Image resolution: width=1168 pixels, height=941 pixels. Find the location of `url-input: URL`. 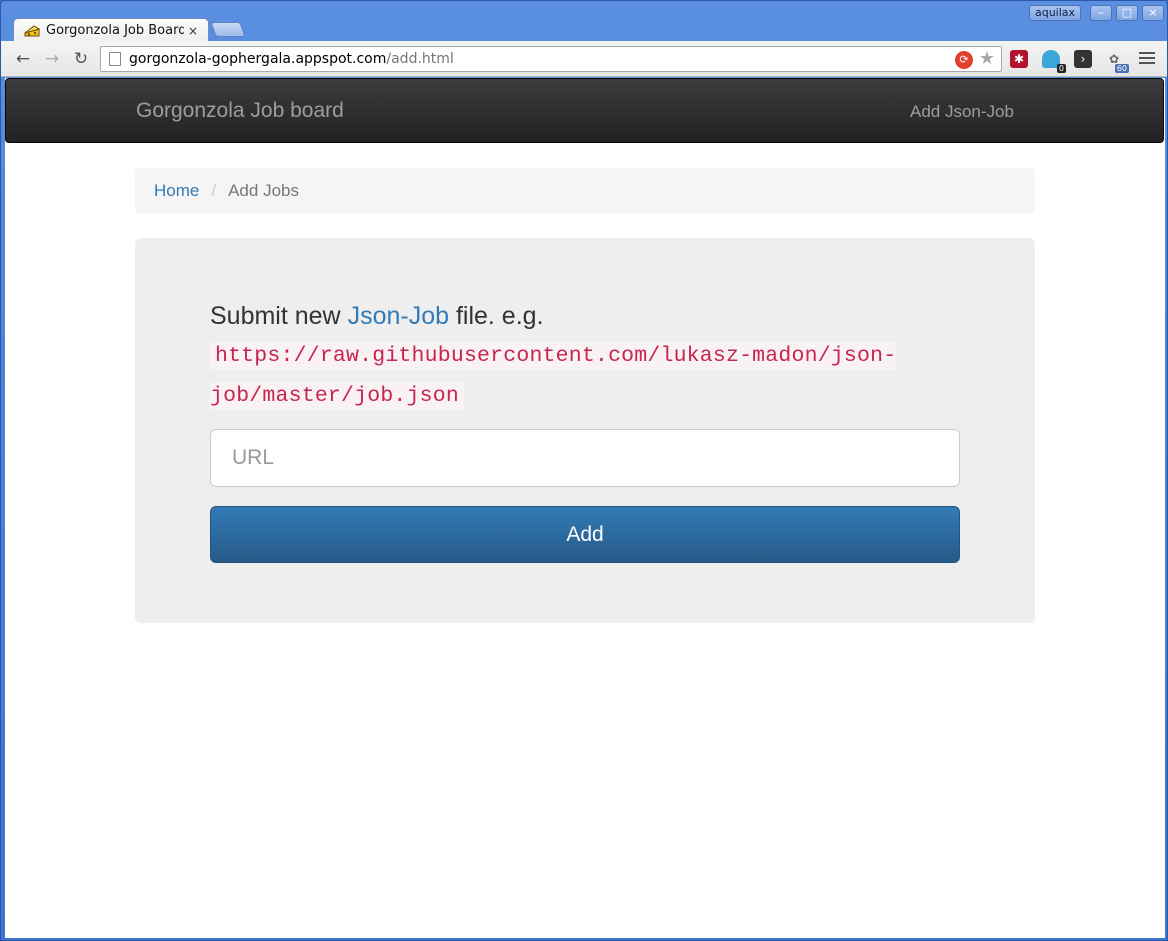

url-input: URL is located at coordinates (585, 458).